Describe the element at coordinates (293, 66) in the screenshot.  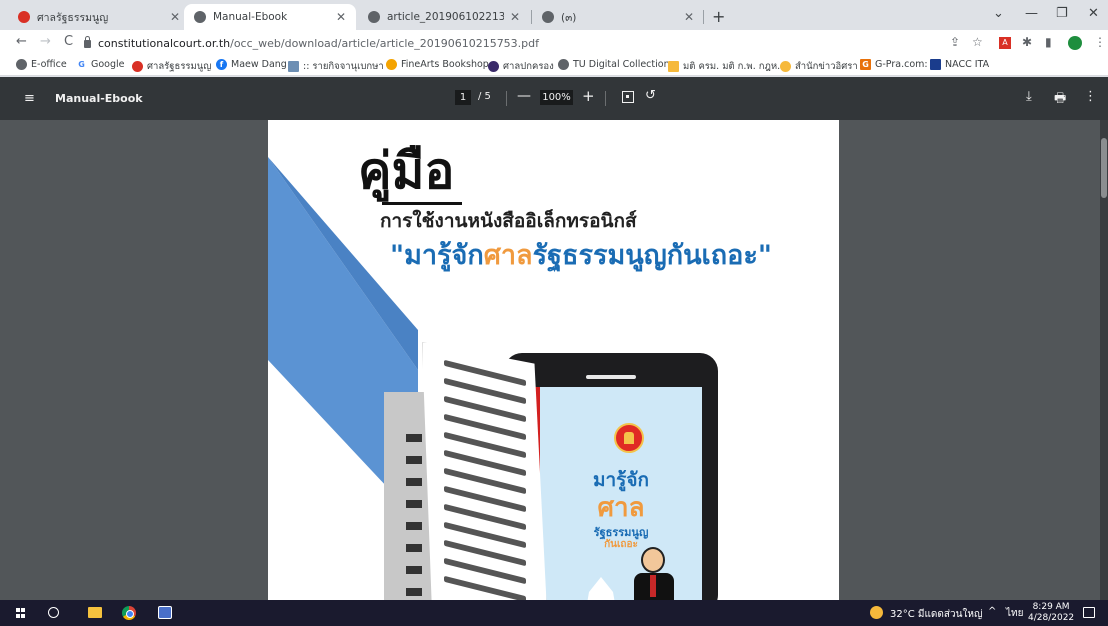
I see `gazette-icon` at that location.